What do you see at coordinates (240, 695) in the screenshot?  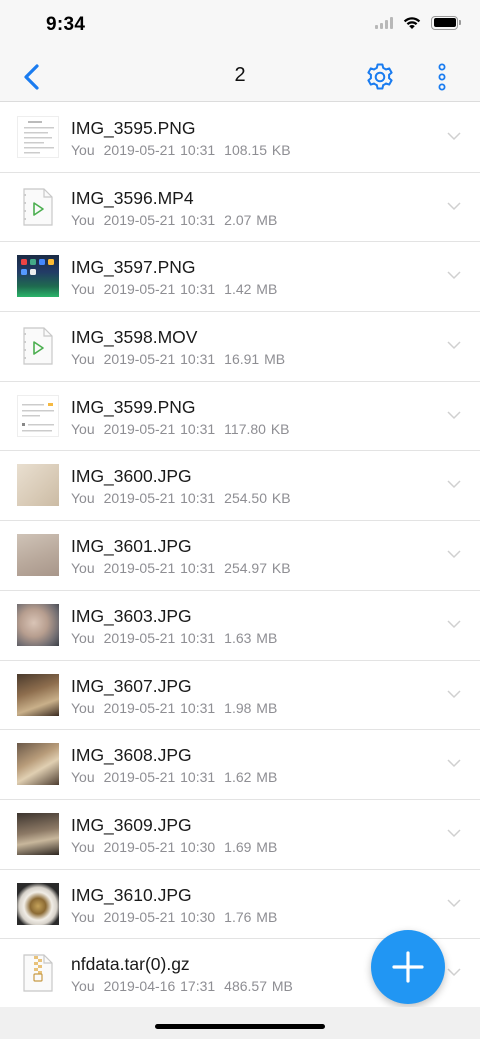 I see `file-row: IMG_3607.JPG You 2019-05-21 10:31 1.98 MB` at bounding box center [240, 695].